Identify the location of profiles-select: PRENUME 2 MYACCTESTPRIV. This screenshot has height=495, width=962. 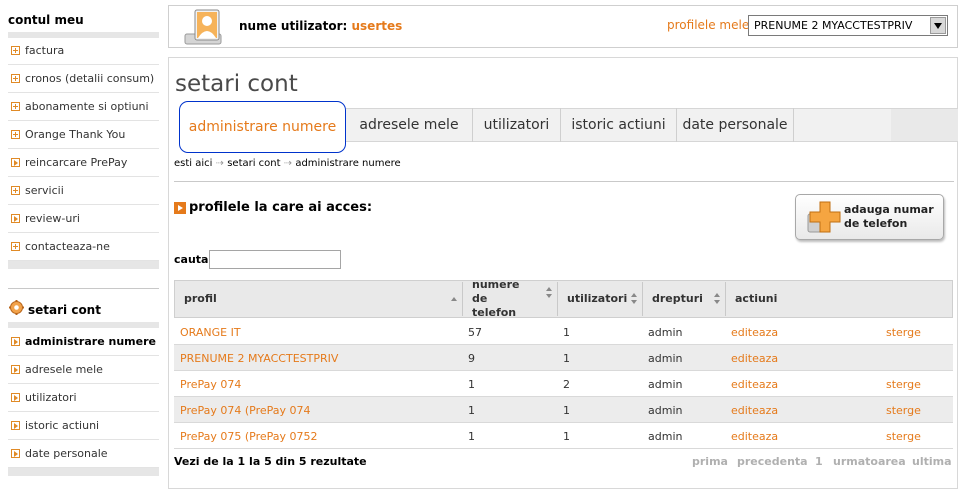
(848, 25).